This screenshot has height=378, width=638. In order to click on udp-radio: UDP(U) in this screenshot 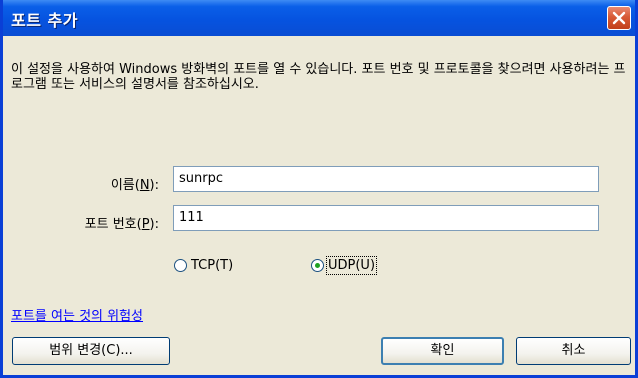, I will do `click(344, 265)`.